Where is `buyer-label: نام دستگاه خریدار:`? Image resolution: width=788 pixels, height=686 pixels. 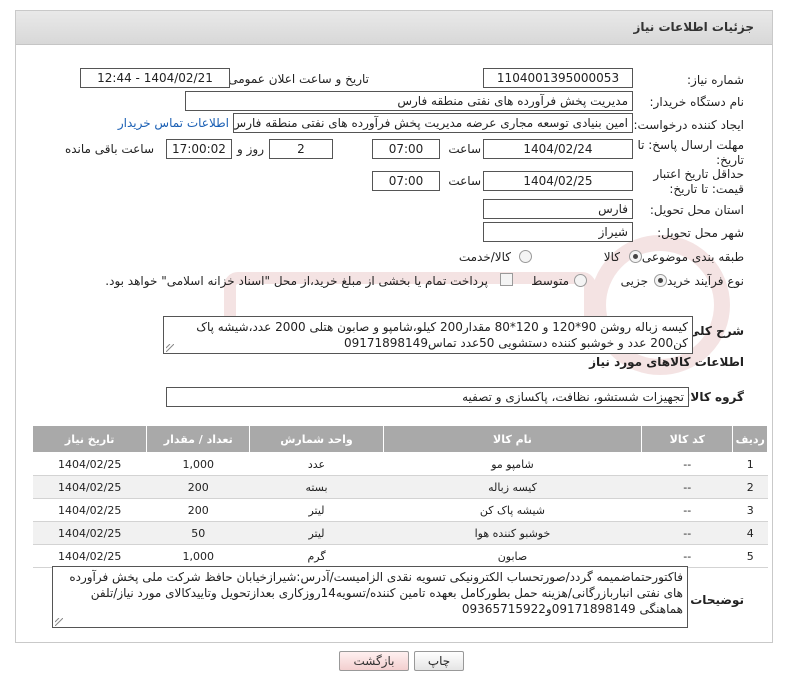
buyer-label: نام دستگاه خریدار: is located at coordinates (697, 102).